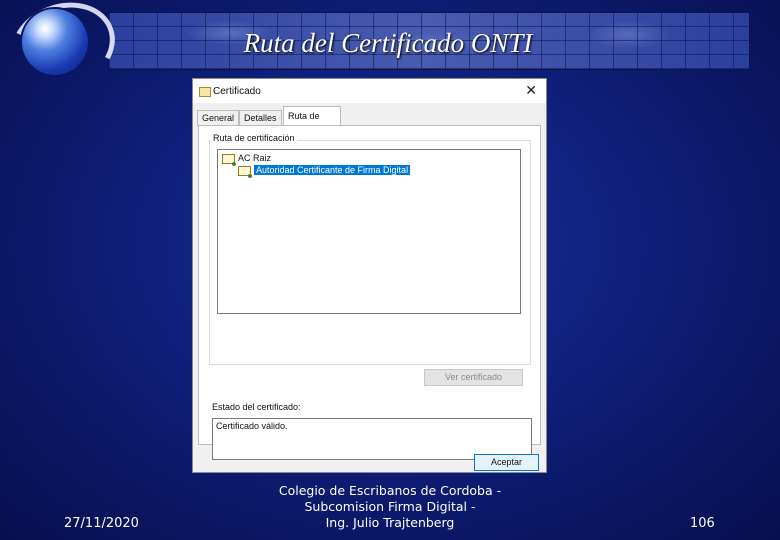 Image resolution: width=780 pixels, height=540 pixels. Describe the element at coordinates (702, 523) in the screenshot. I see `page-number: 106` at that location.